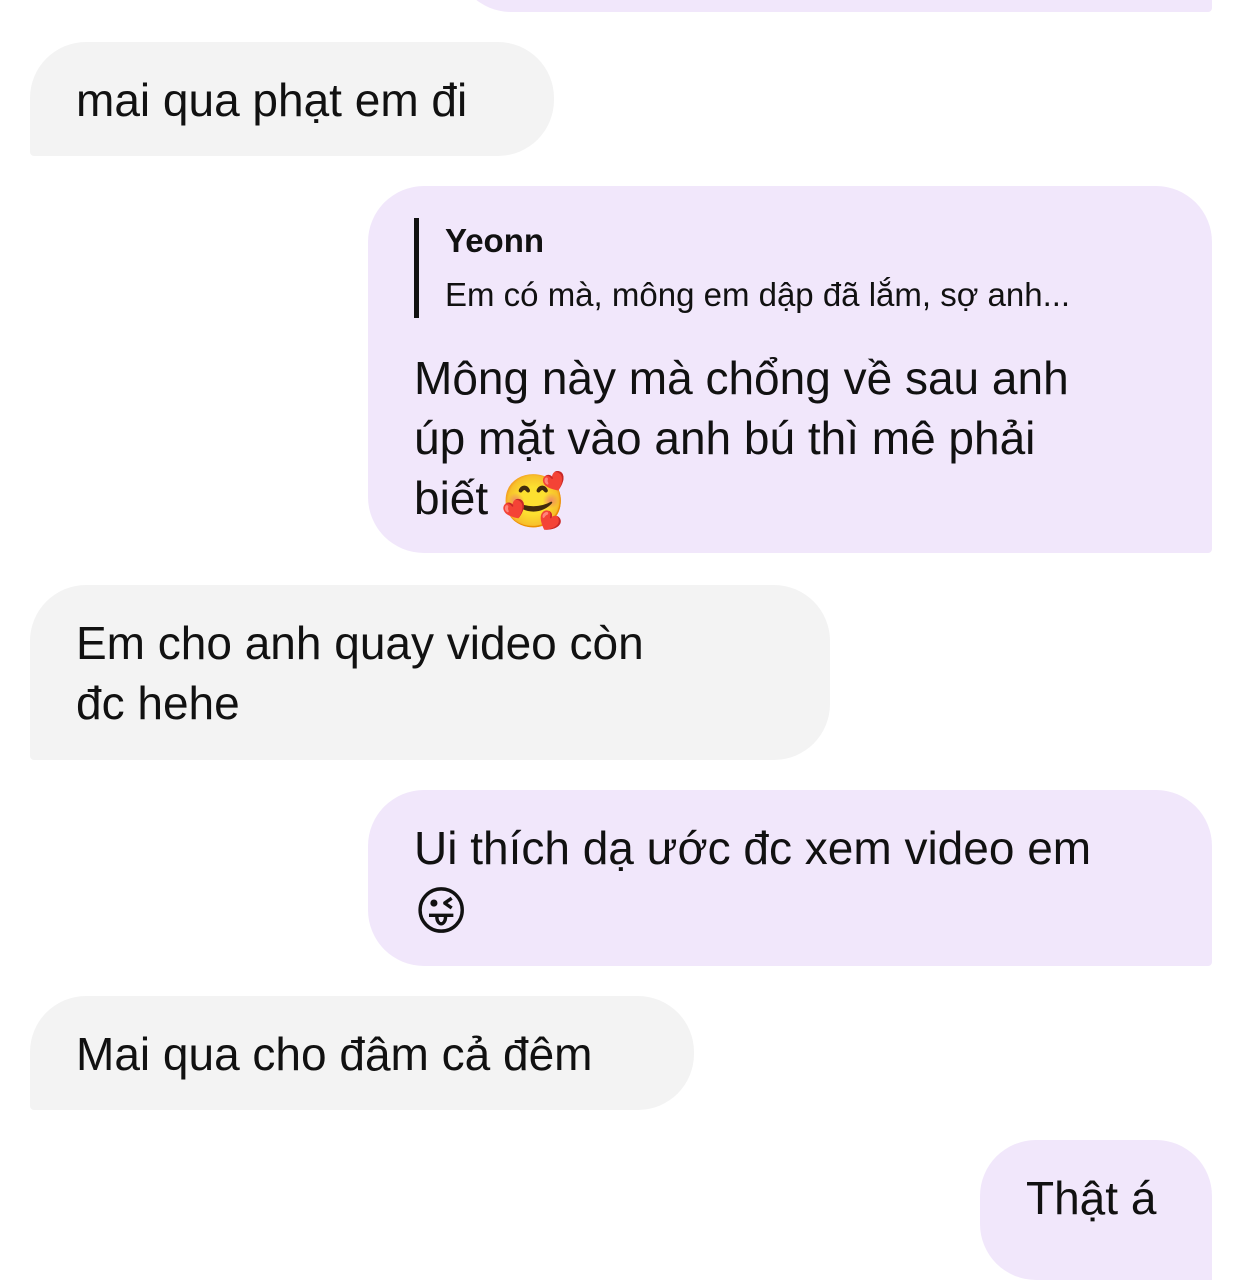  Describe the element at coordinates (441, 911) in the screenshot. I see `winking-face-with-tongue-emoji: 😜` at that location.